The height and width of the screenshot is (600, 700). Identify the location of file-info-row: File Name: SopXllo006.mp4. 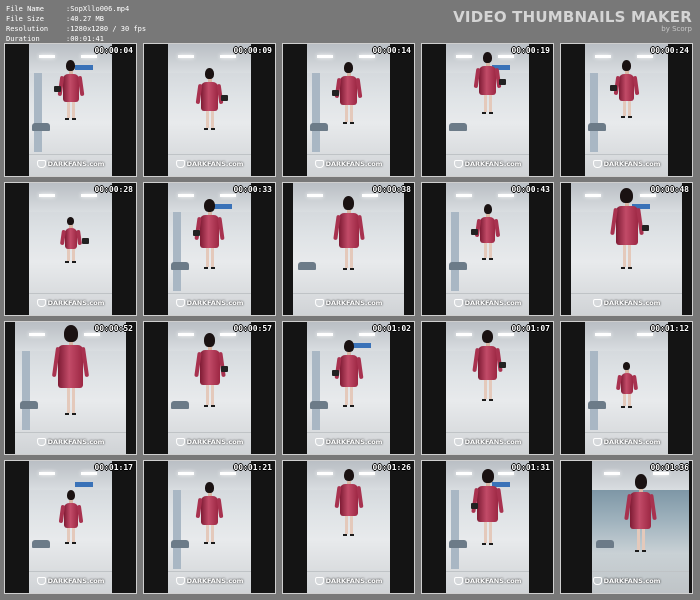
(68, 9).